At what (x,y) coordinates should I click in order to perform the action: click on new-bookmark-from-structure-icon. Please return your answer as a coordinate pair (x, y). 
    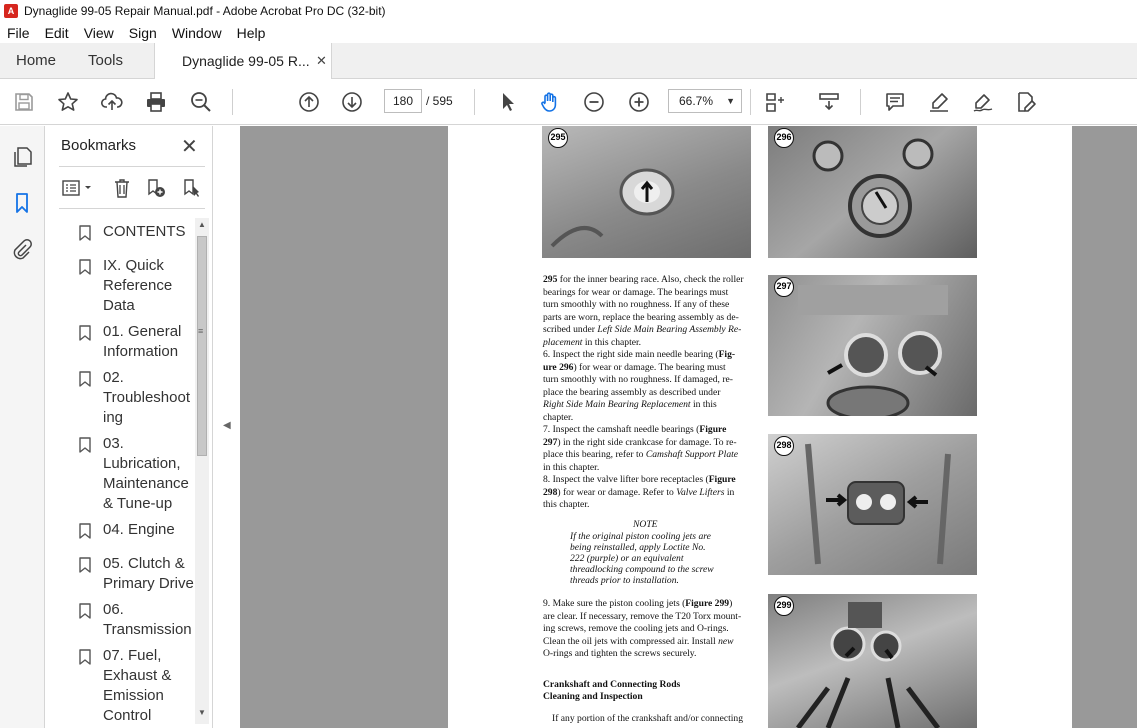
    Looking at the image, I should click on (192, 188).